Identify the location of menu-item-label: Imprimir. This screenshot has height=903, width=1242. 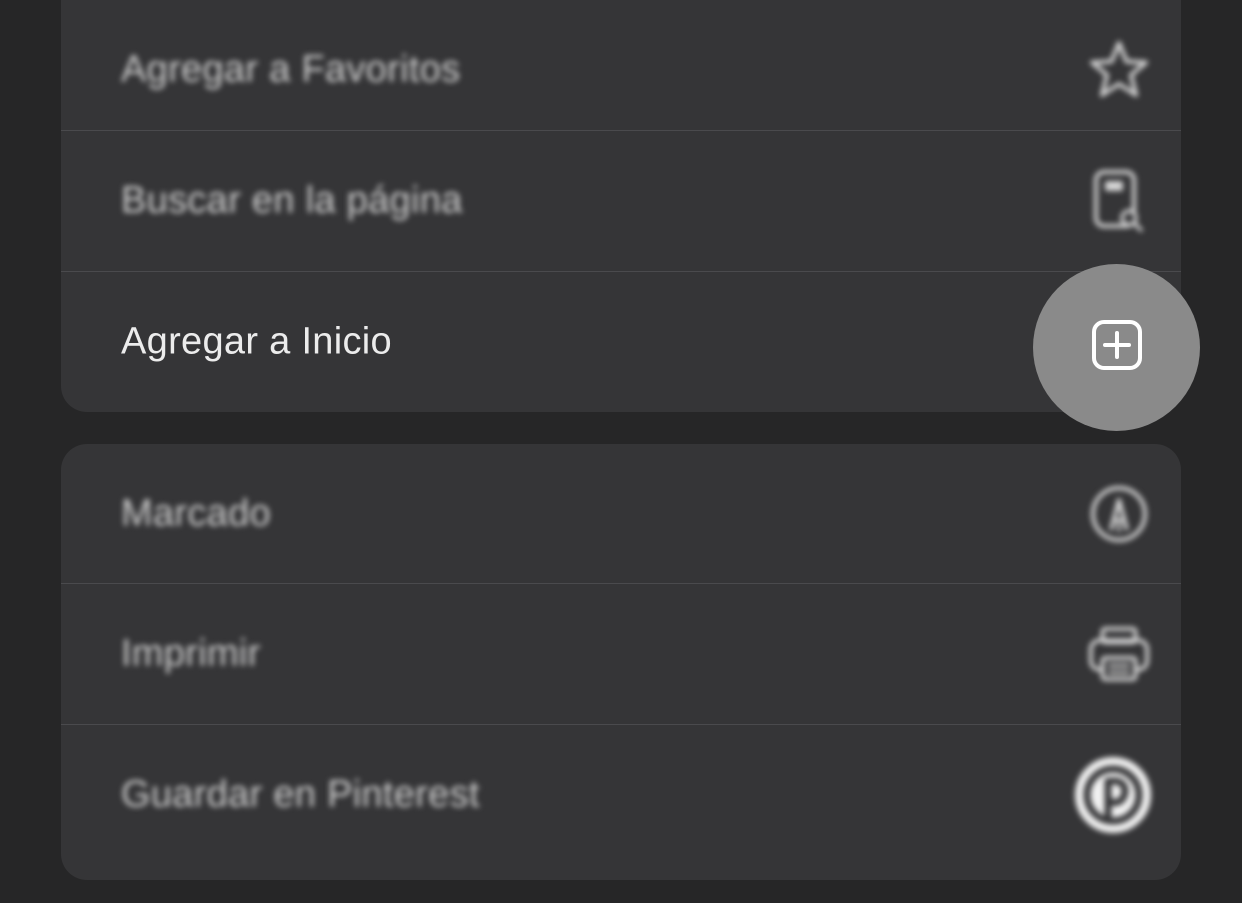
(191, 653).